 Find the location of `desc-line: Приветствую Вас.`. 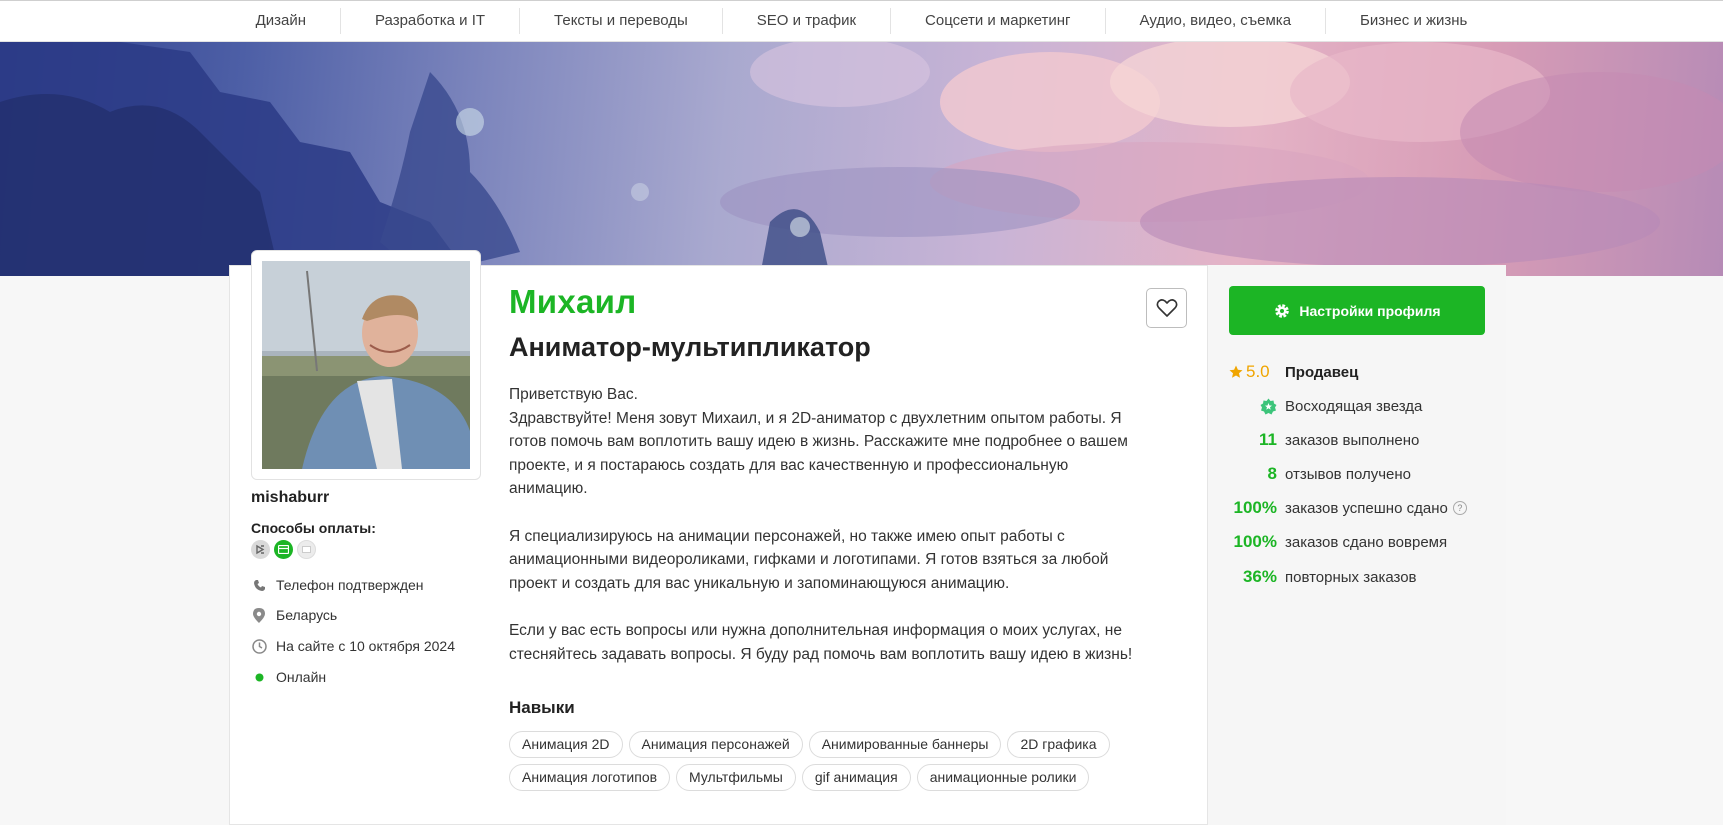

desc-line: Приветствую Вас. is located at coordinates (573, 394).